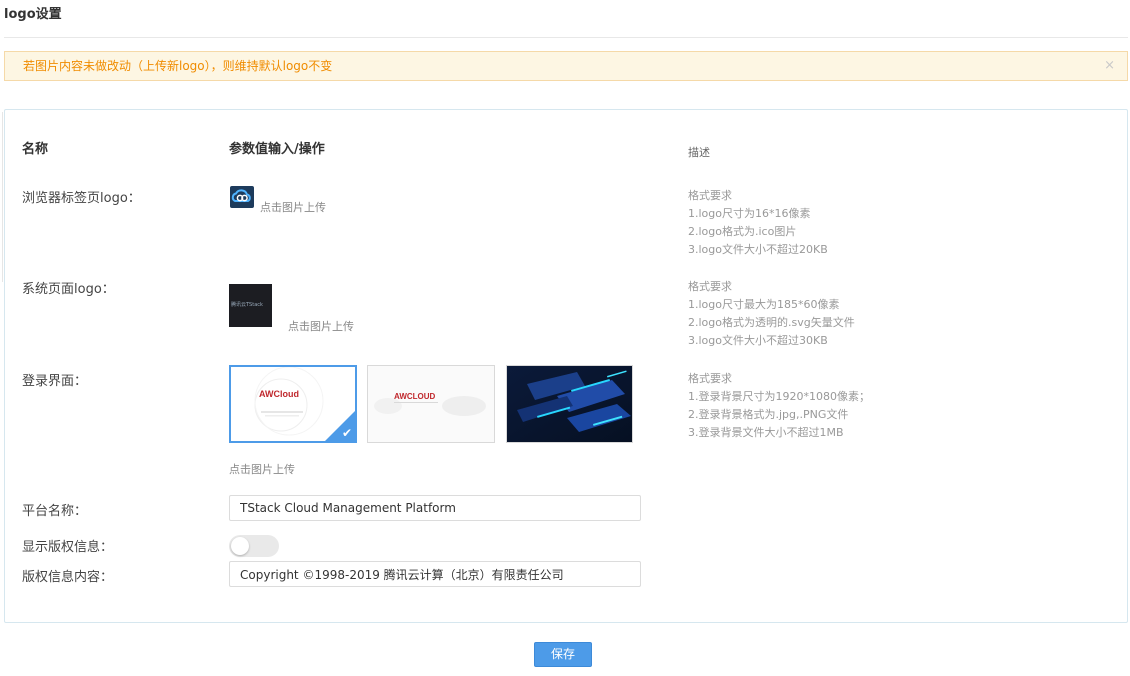 The width and height of the screenshot is (1130, 676). What do you see at coordinates (2, 197) in the screenshot?
I see `panel-side-line` at bounding box center [2, 197].